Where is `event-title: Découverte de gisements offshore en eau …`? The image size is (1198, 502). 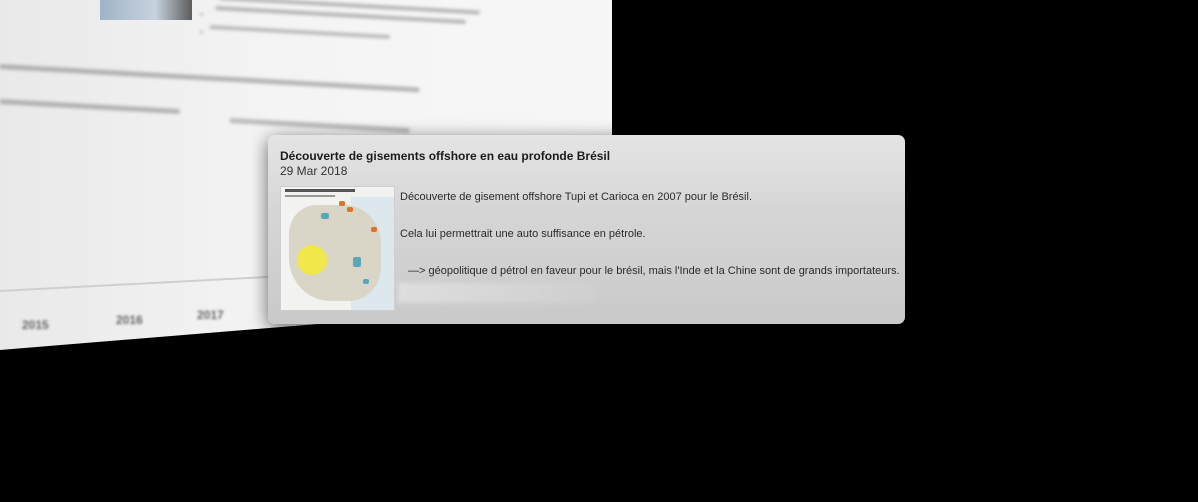
event-title: Découverte de gisements offshore en eau … is located at coordinates (445, 156).